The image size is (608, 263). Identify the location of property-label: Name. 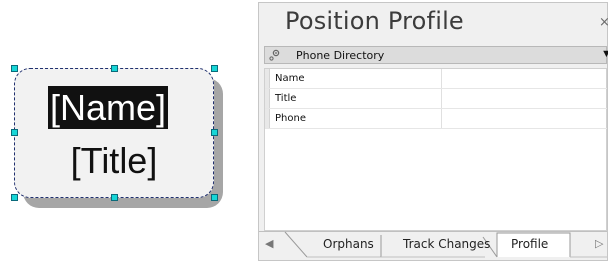
(290, 78).